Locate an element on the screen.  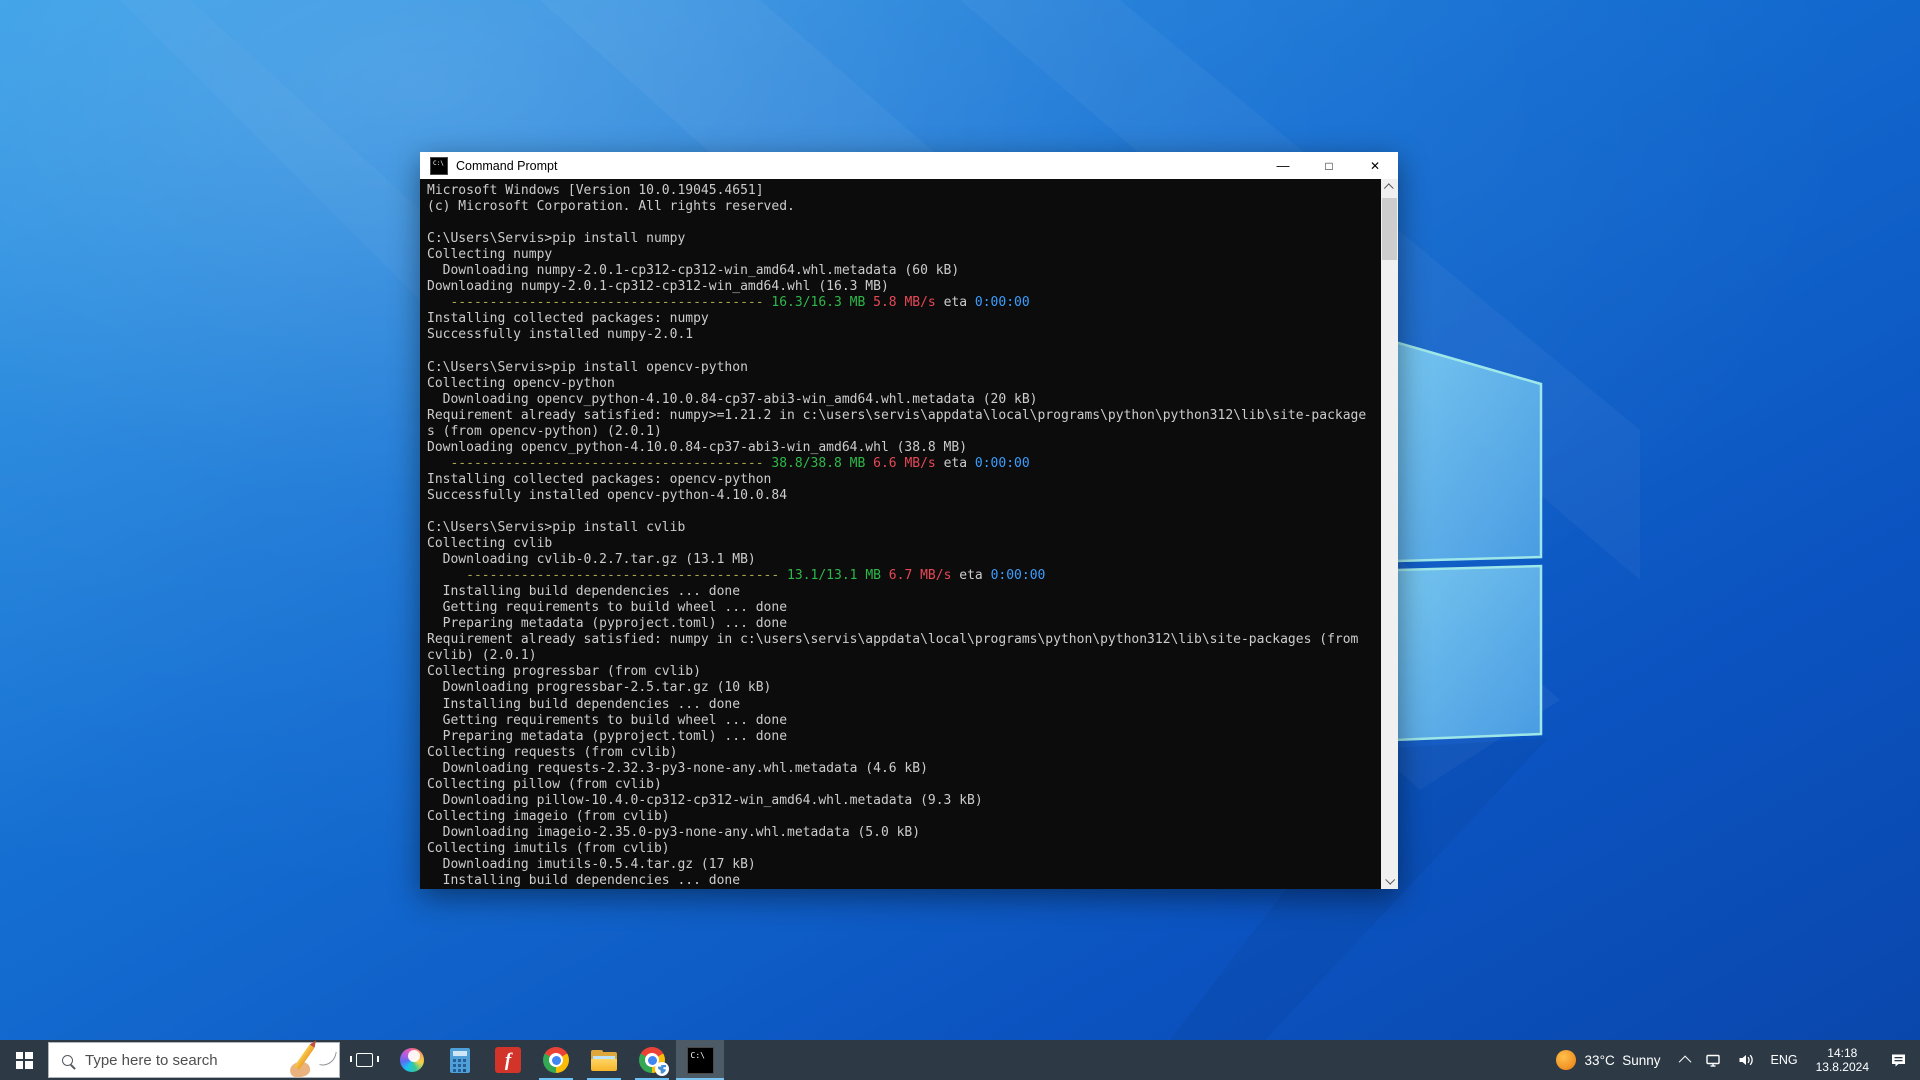
maximize-button: □ is located at coordinates (1329, 165).